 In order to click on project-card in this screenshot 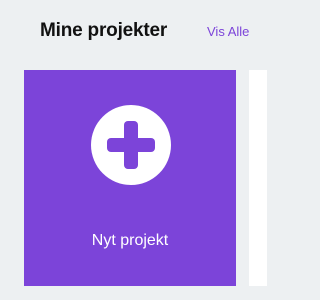, I will do `click(258, 178)`.